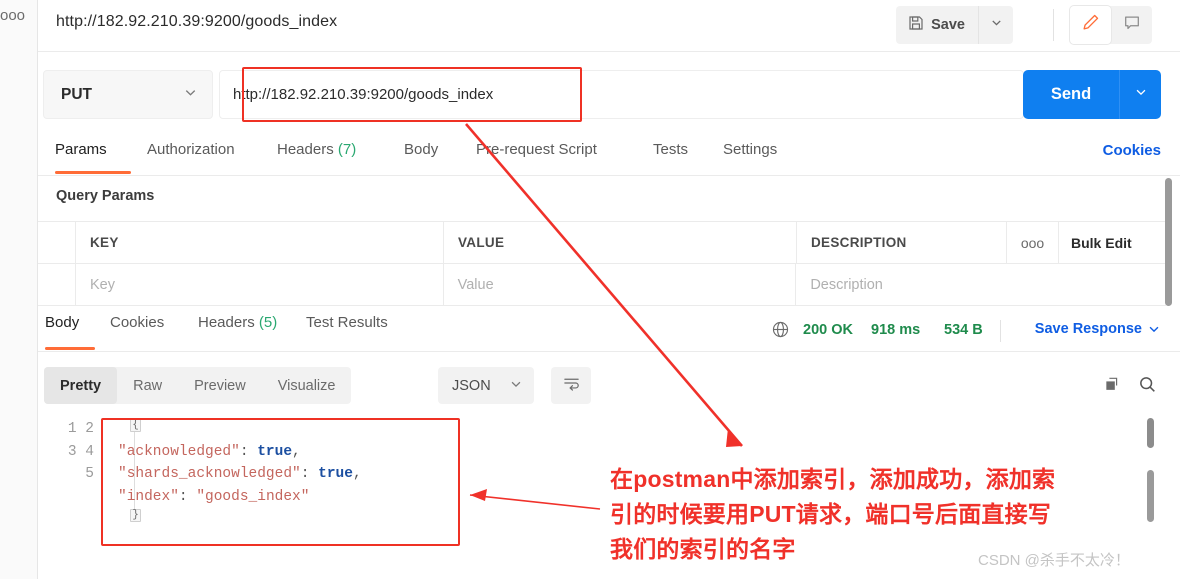 The width and height of the screenshot is (1180, 579). What do you see at coordinates (671, 149) in the screenshot?
I see `tab-tests-label: Tests` at bounding box center [671, 149].